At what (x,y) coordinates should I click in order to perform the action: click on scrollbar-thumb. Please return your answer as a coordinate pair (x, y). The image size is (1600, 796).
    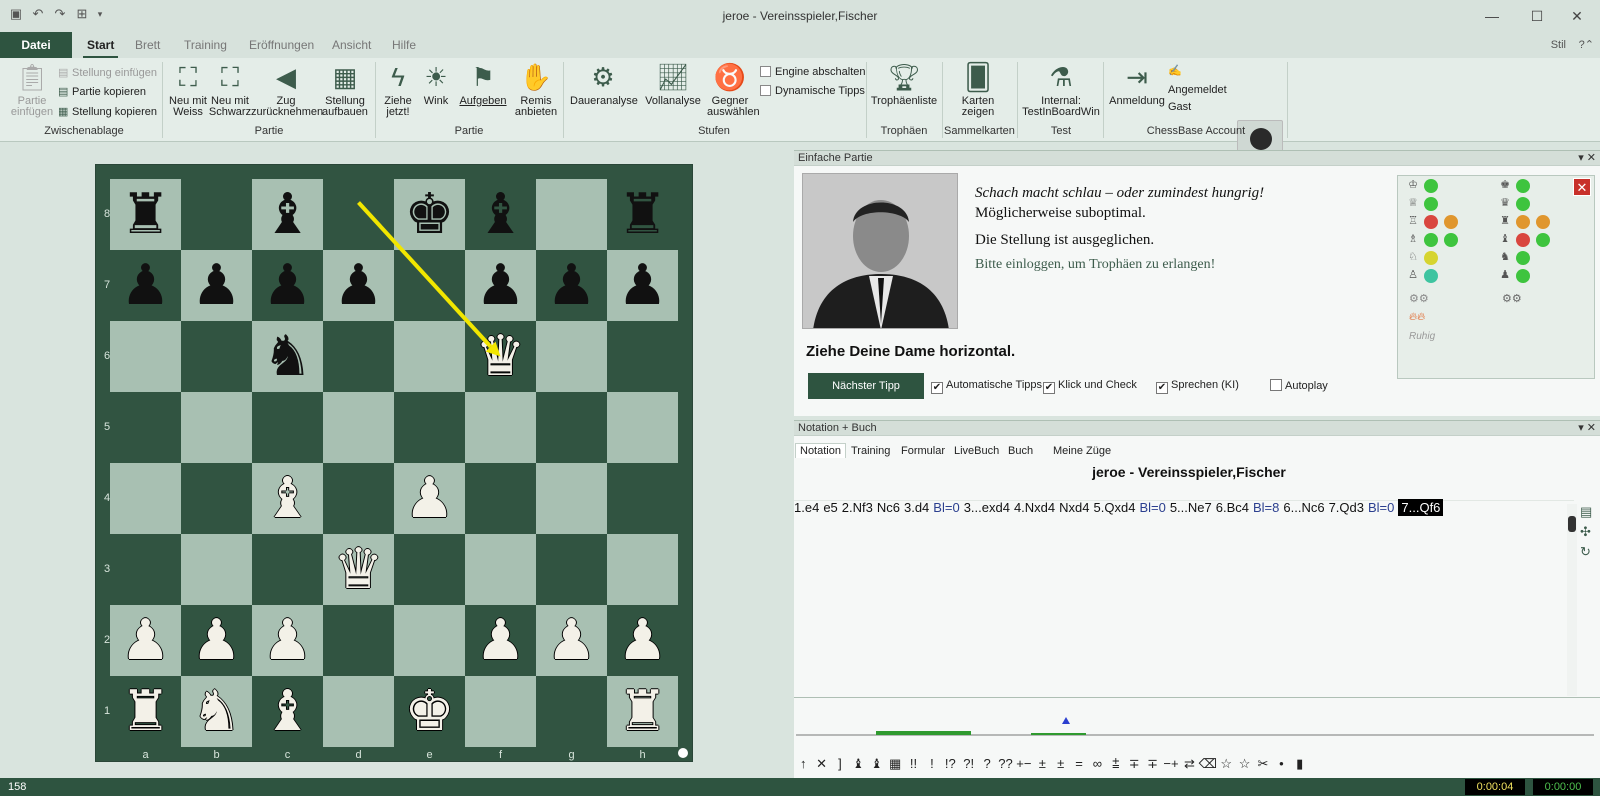
    Looking at the image, I should click on (1572, 524).